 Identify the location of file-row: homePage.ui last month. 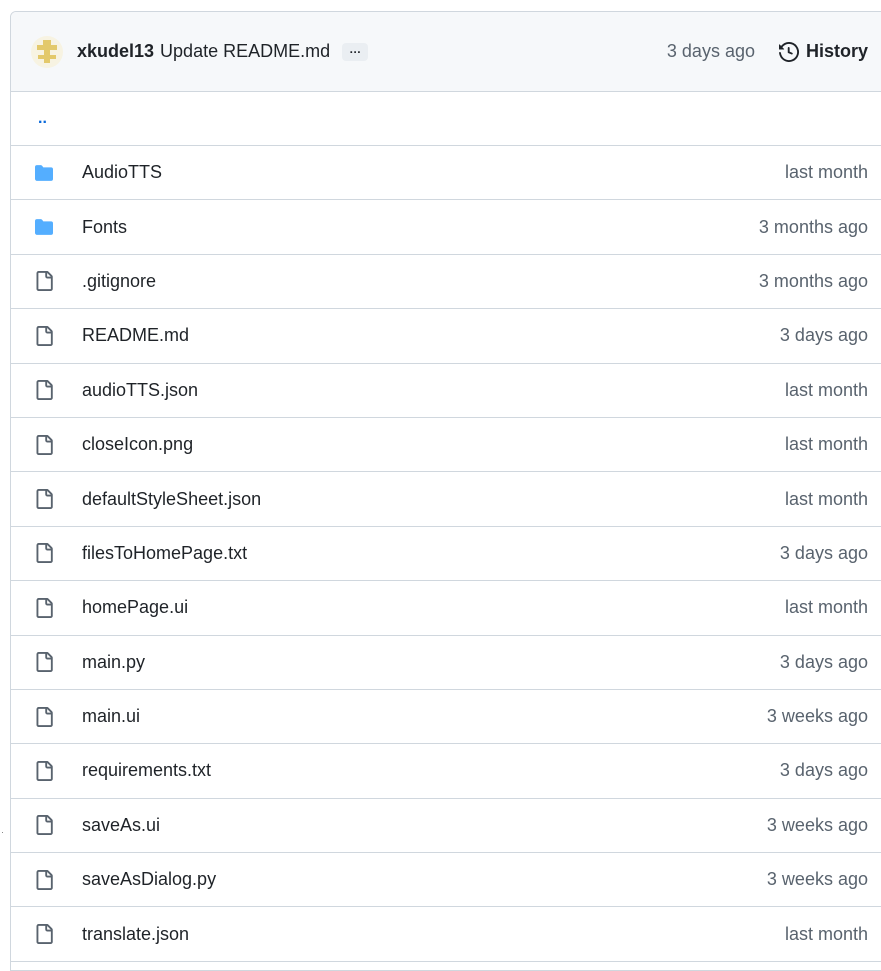
(446, 608).